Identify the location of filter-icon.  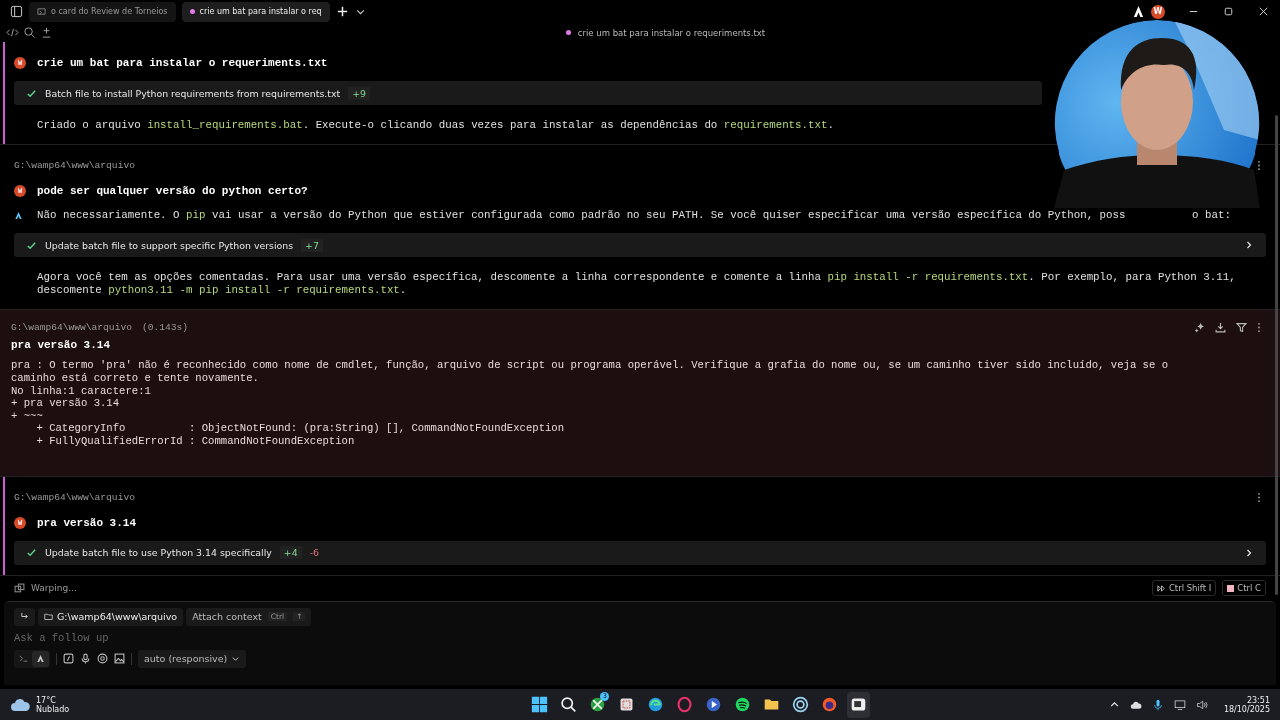
(1241, 328).